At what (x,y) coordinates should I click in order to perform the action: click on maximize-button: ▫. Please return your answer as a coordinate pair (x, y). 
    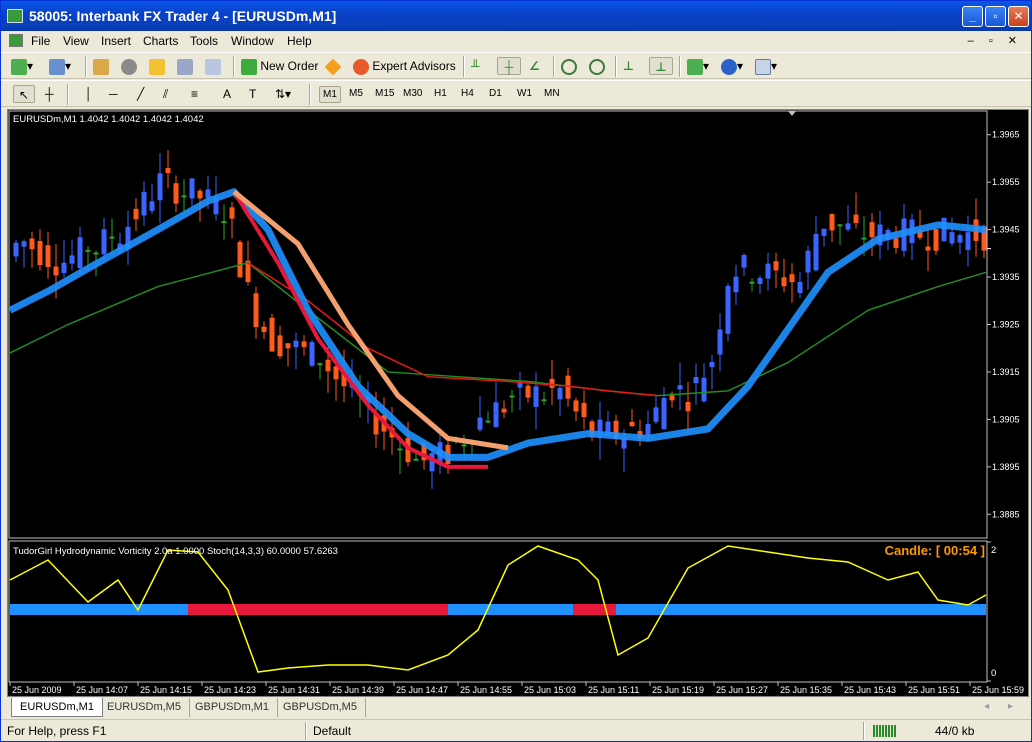
    Looking at the image, I should click on (995, 16).